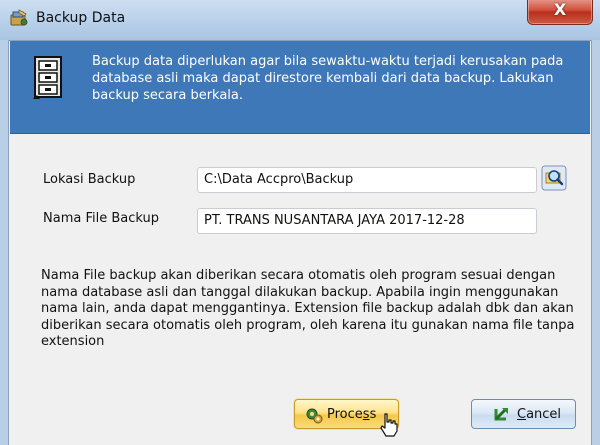  I want to click on cancel-label: Cancel, so click(539, 414).